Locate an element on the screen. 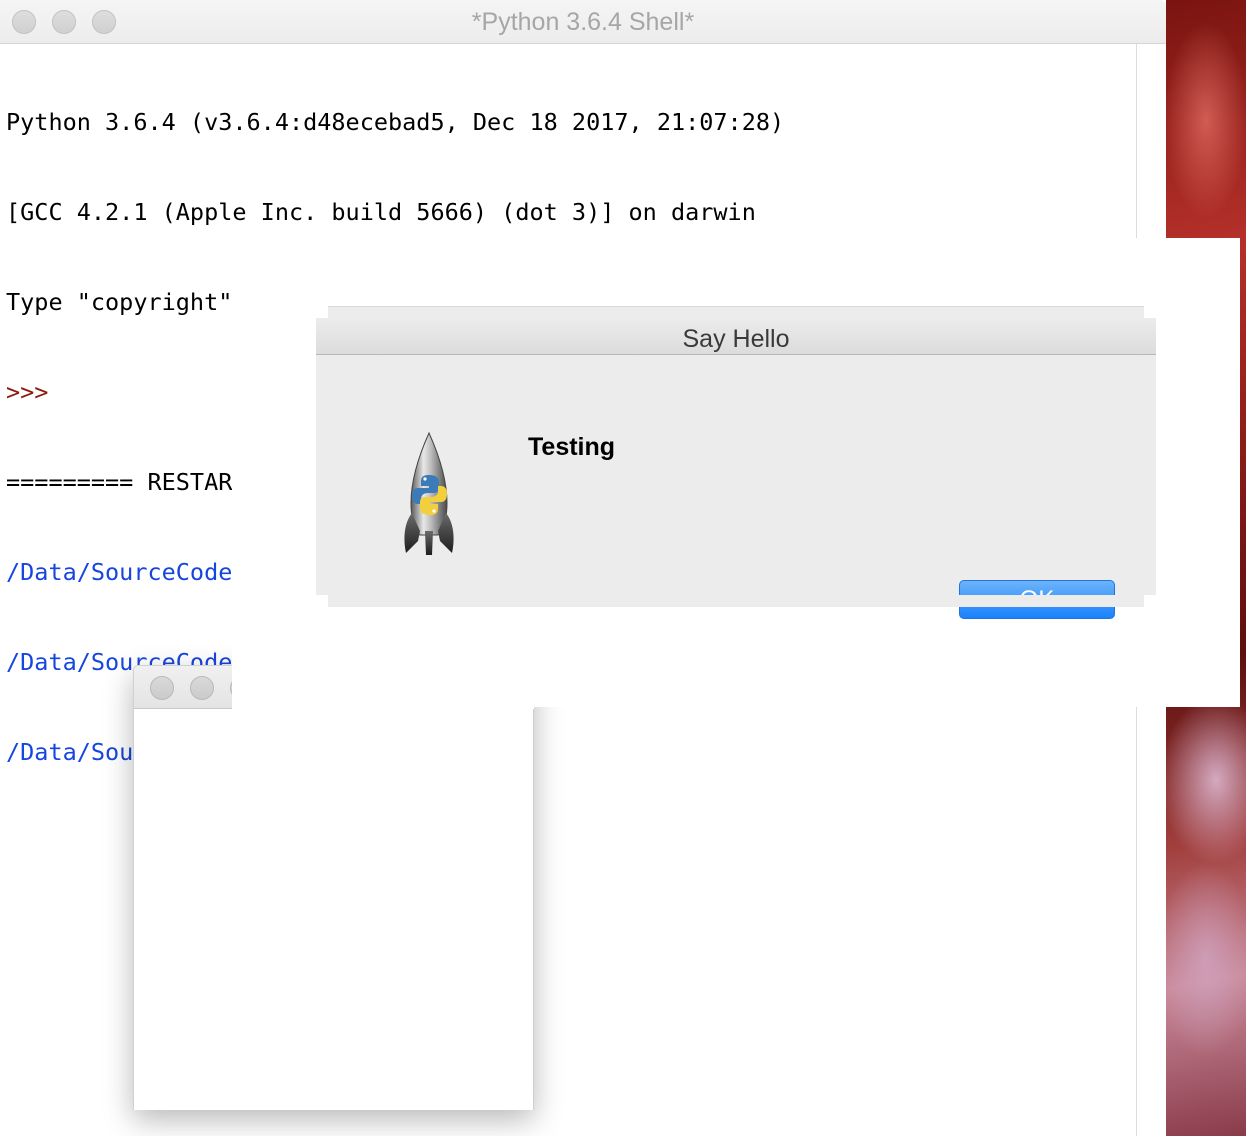 The height and width of the screenshot is (1136, 1246). python-launcher-rocket-icon is located at coordinates (429, 493).